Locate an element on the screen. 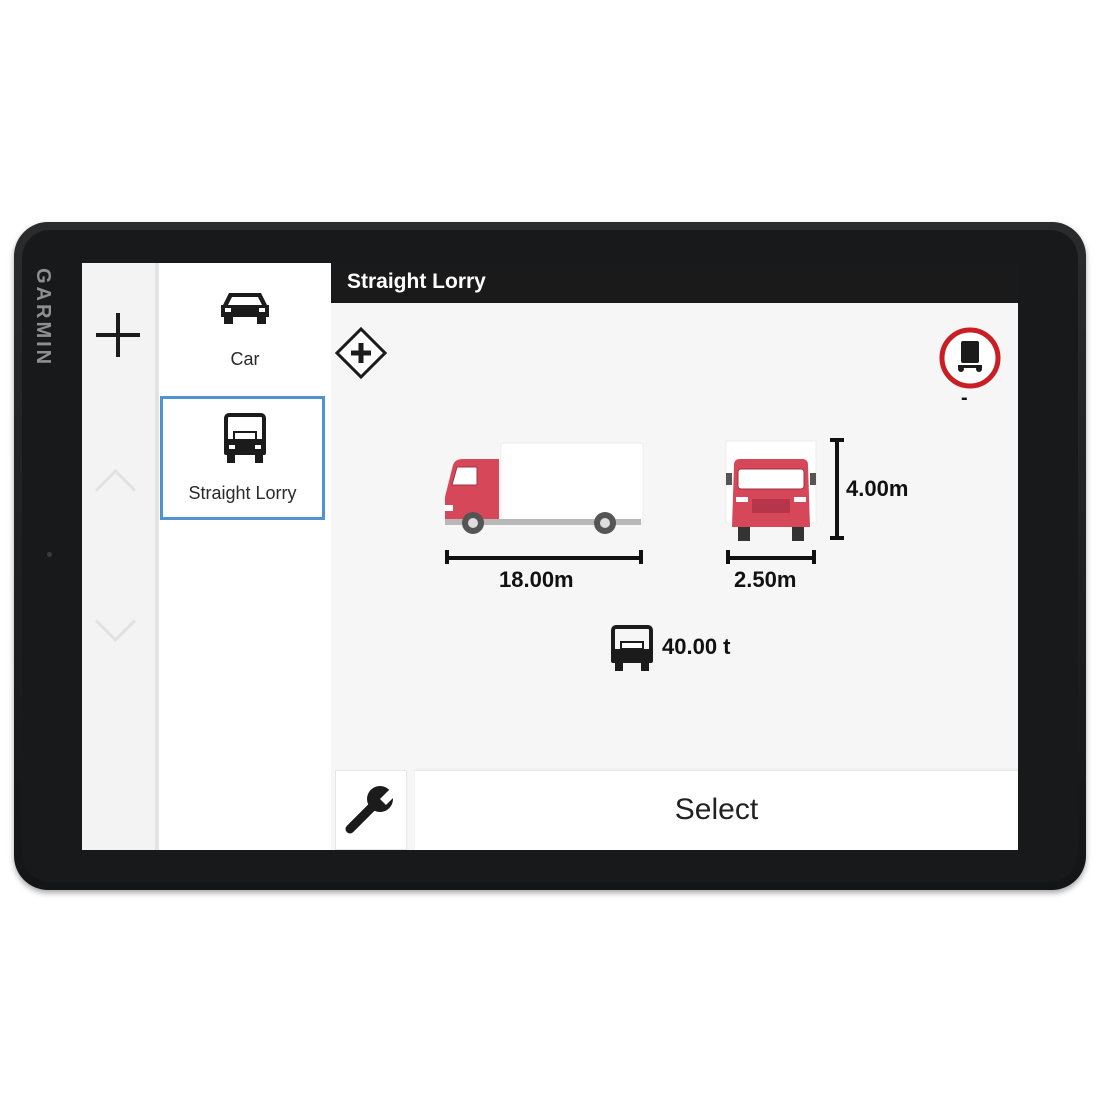  width-value: 2.50m is located at coordinates (765, 579).